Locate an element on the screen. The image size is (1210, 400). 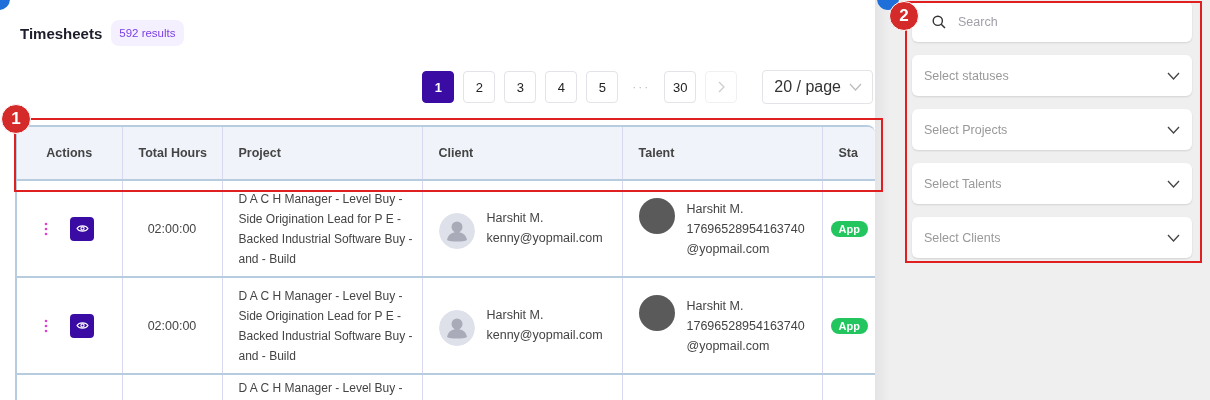
step-number-badge: 1 is located at coordinates (16, 119).